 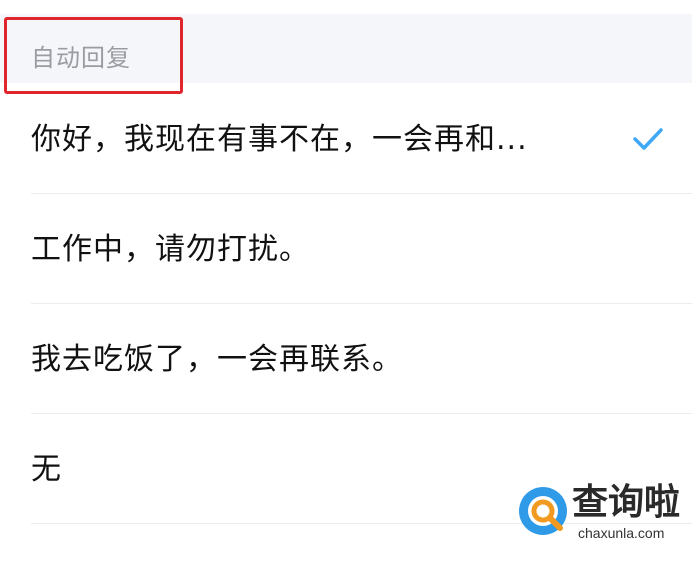 I want to click on reply-option-label: 我去吃饭了，一会再联系。, so click(x=217, y=359).